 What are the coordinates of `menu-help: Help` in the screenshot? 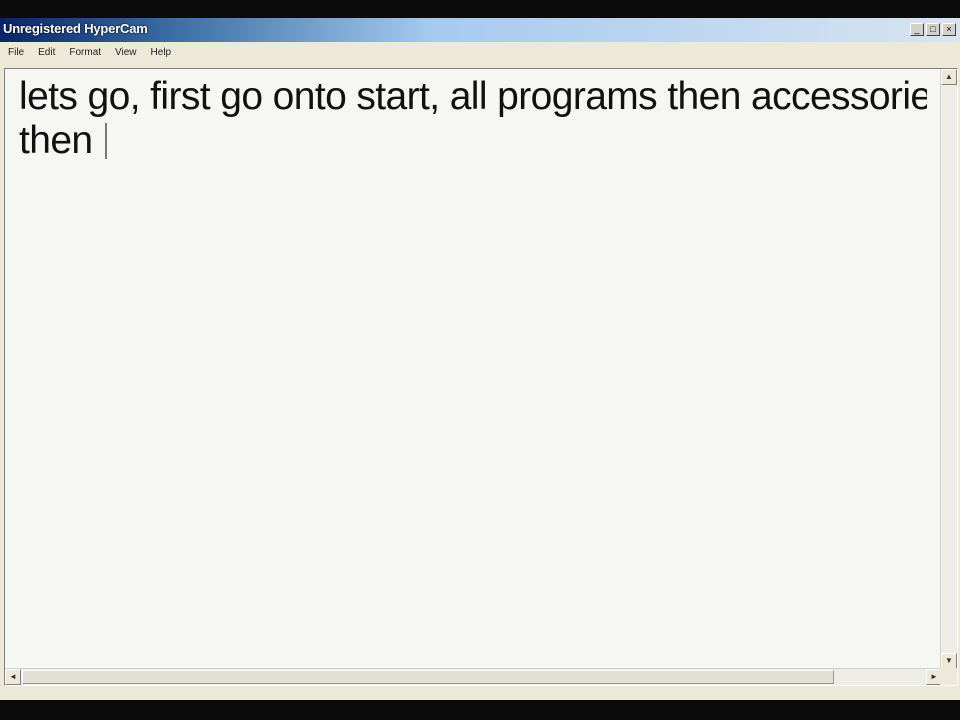 It's located at (161, 52).